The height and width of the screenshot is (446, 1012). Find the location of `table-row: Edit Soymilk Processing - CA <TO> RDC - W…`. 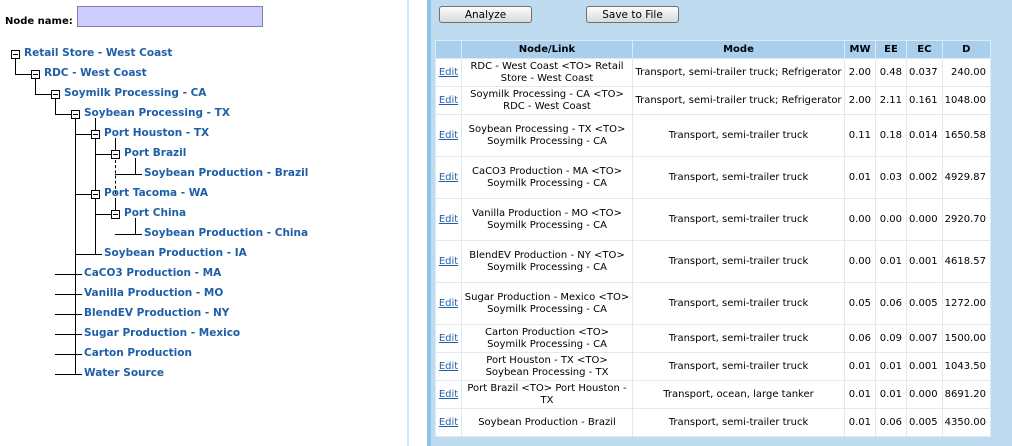

table-row: Edit Soymilk Processing - CA <TO> RDC - W… is located at coordinates (713, 100).